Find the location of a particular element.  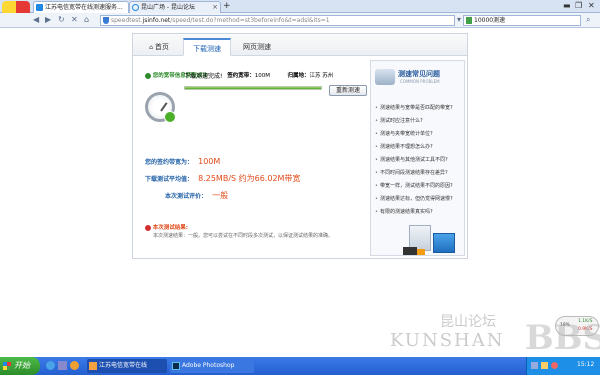

start-button: 开始 is located at coordinates (20, 366).